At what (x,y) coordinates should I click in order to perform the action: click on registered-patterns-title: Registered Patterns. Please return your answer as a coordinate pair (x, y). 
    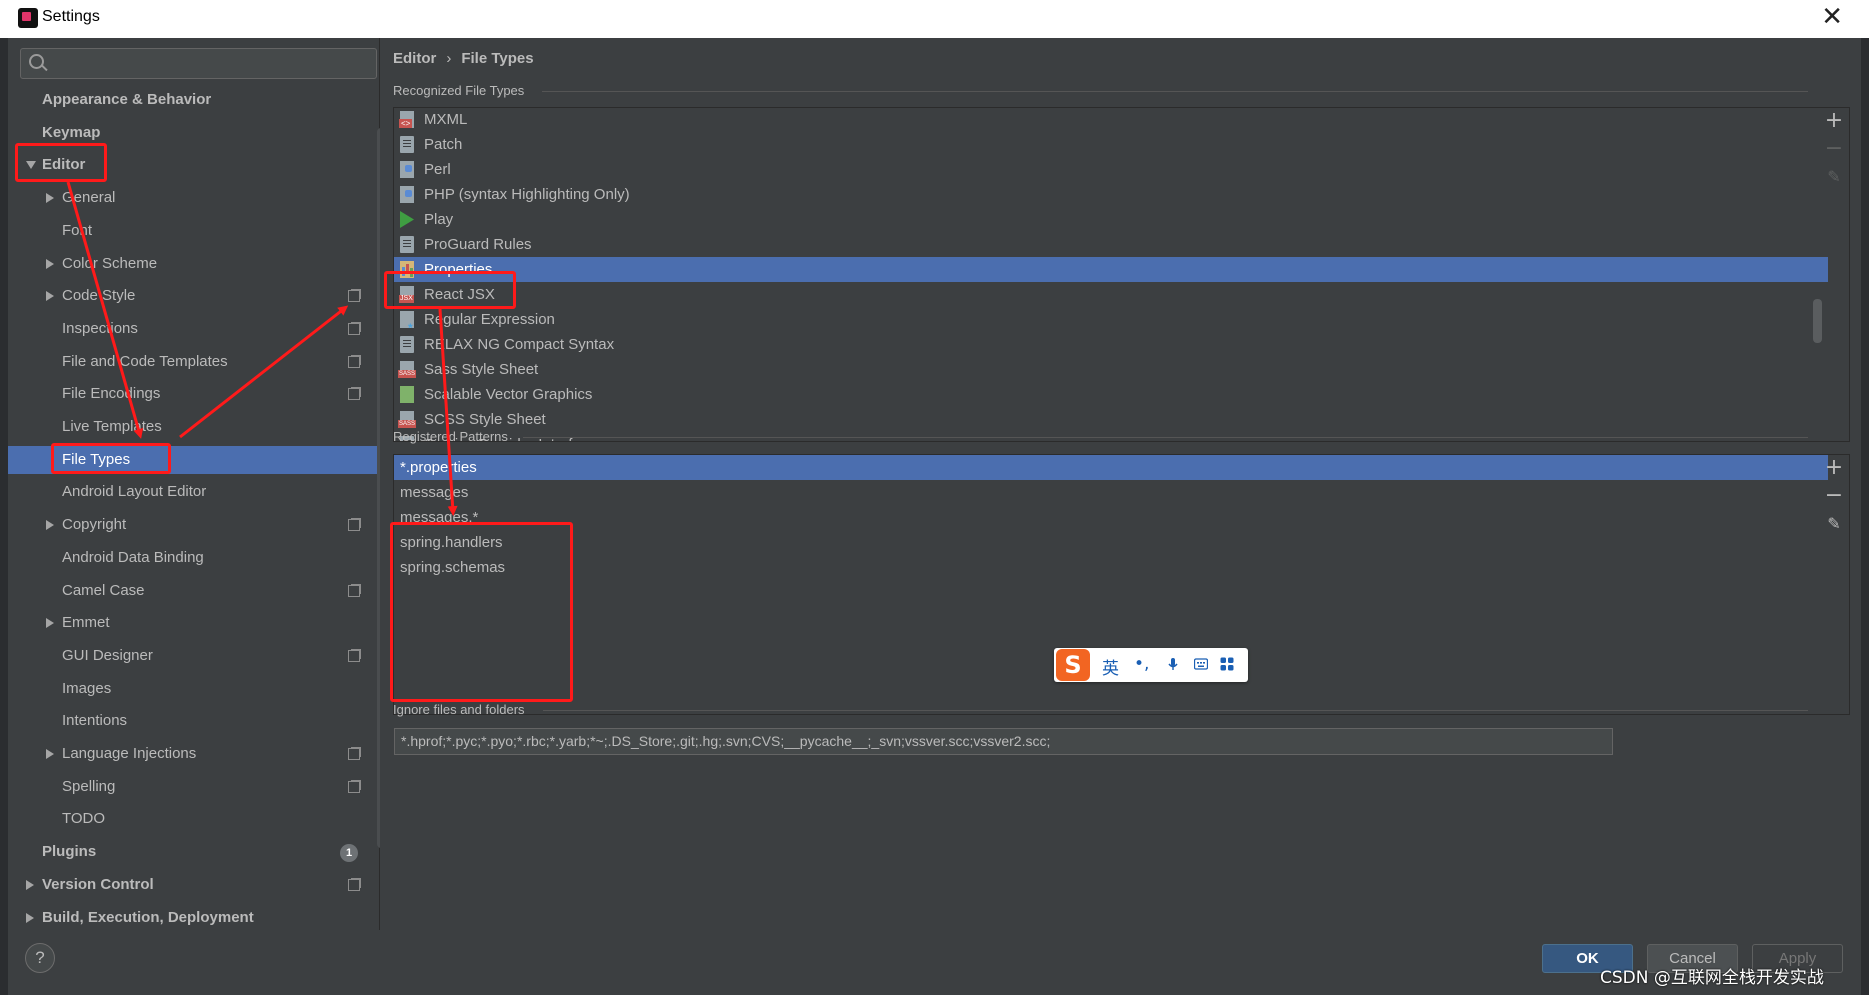
    Looking at the image, I should click on (450, 436).